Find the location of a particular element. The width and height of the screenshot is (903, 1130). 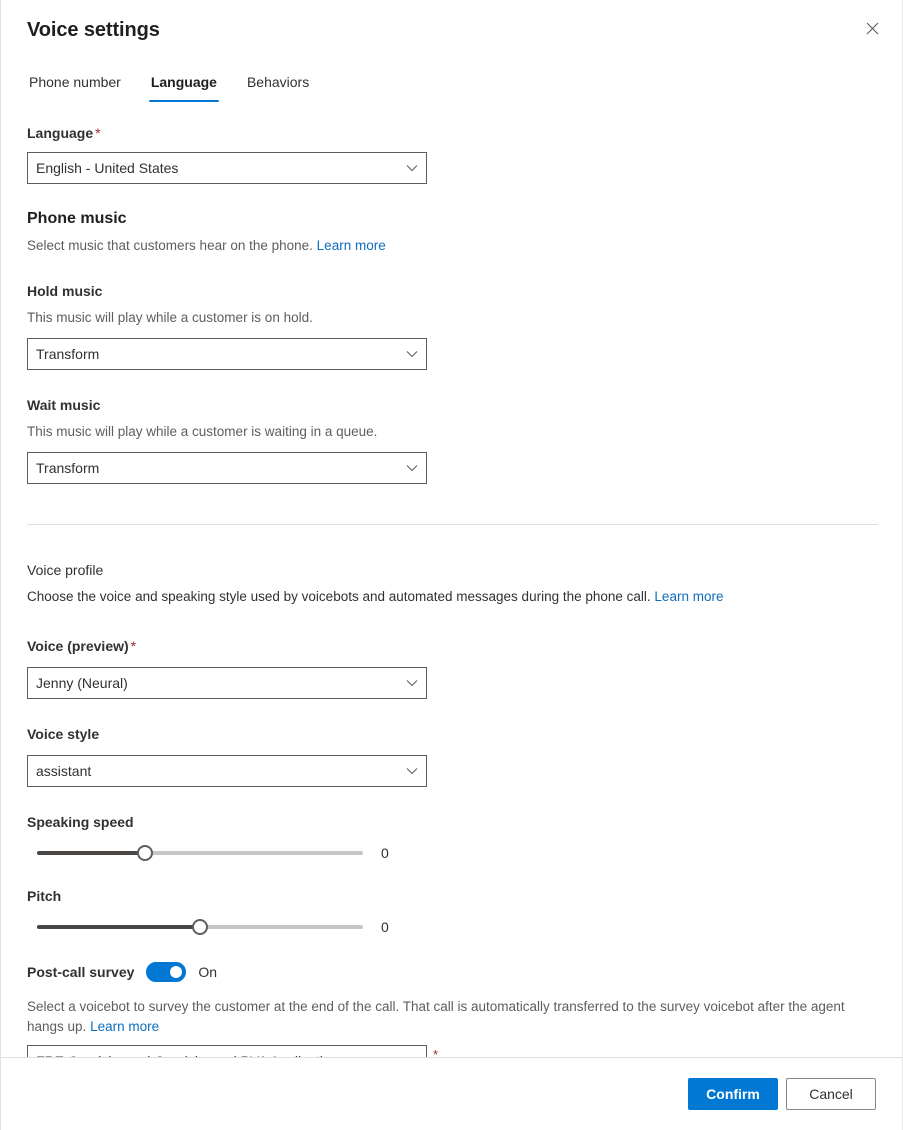

post-call-survey-label: Post-call survey is located at coordinates (81, 972).